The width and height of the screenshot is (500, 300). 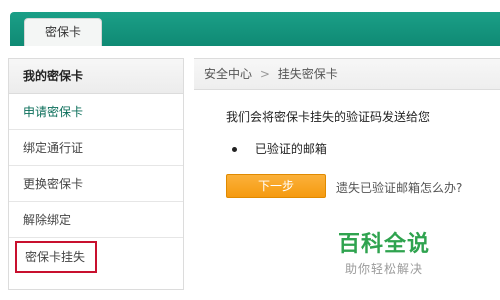 What do you see at coordinates (96, 220) in the screenshot?
I see `sidebar-item-unbind: 解除绑定` at bounding box center [96, 220].